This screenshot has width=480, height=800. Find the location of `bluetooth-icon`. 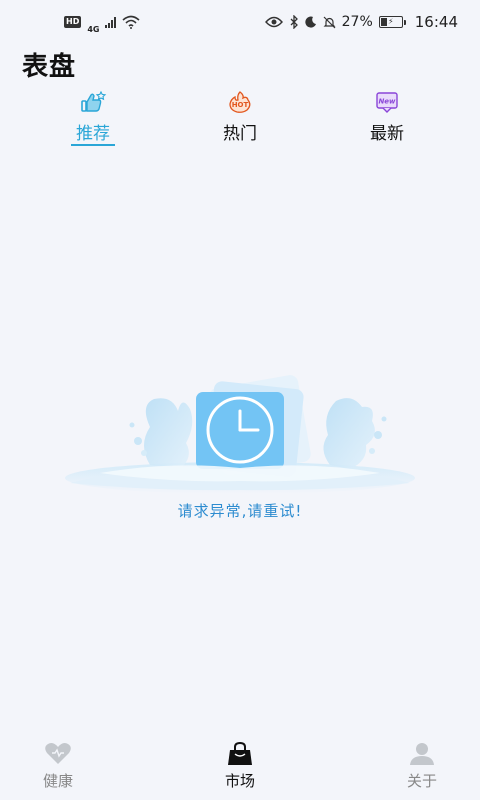

bluetooth-icon is located at coordinates (294, 22).